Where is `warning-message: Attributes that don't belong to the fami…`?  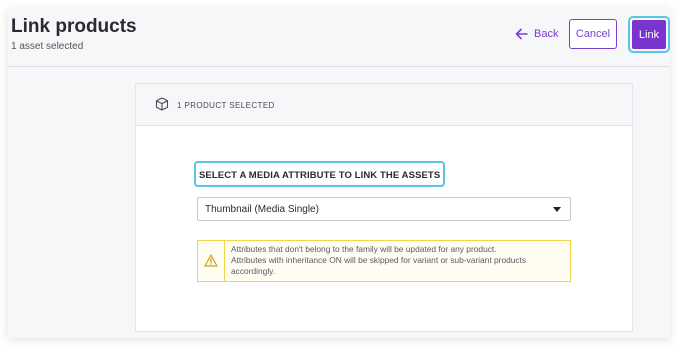
warning-message: Attributes that don't belong to the fami… is located at coordinates (384, 261).